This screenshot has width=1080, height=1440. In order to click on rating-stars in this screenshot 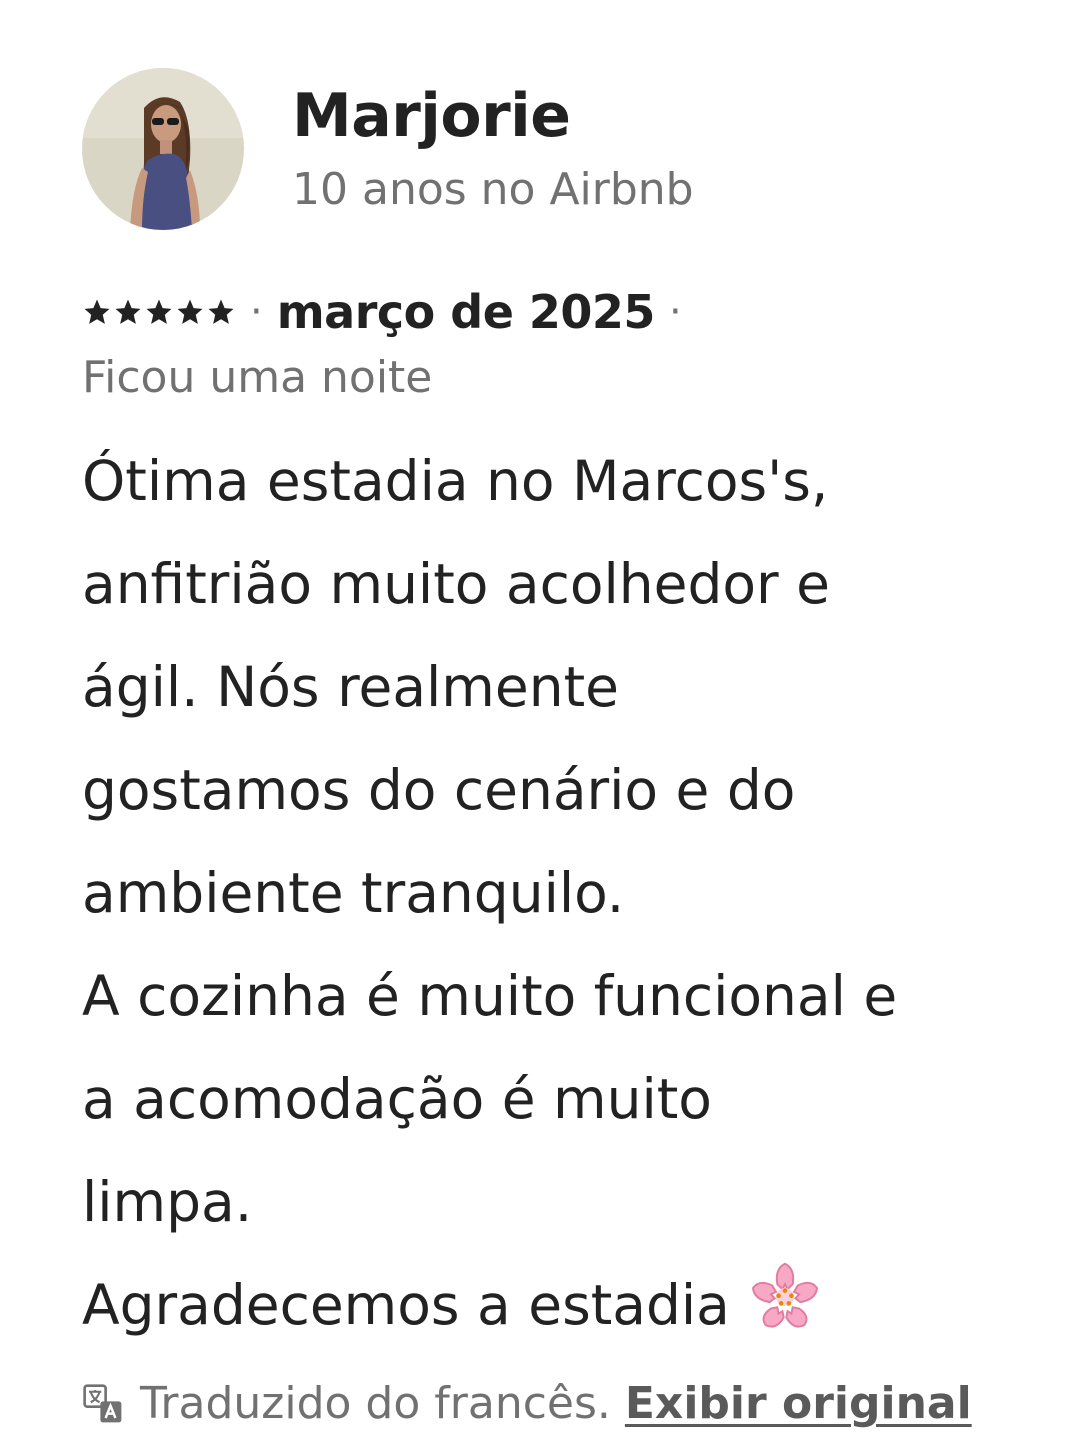, I will do `click(159, 312)`.